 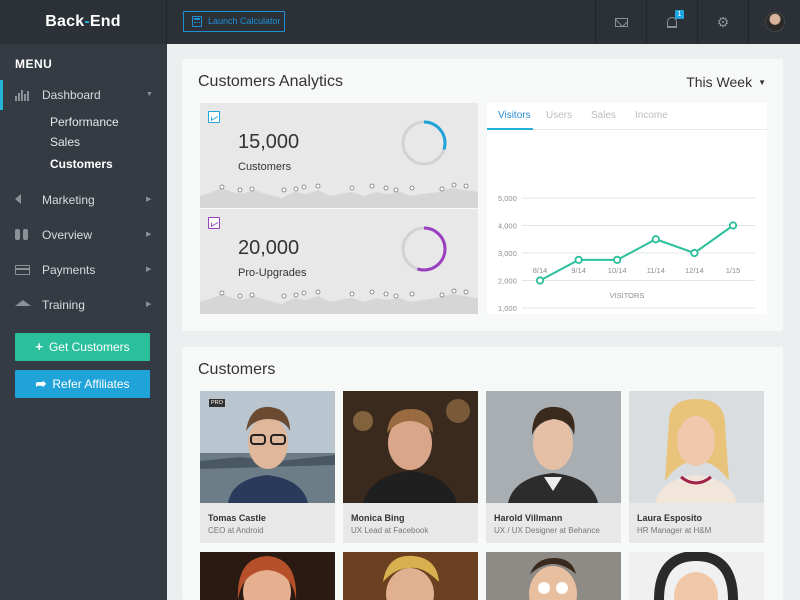 What do you see at coordinates (726, 82) in the screenshot?
I see `period-dropdown: This Week ▼` at bounding box center [726, 82].